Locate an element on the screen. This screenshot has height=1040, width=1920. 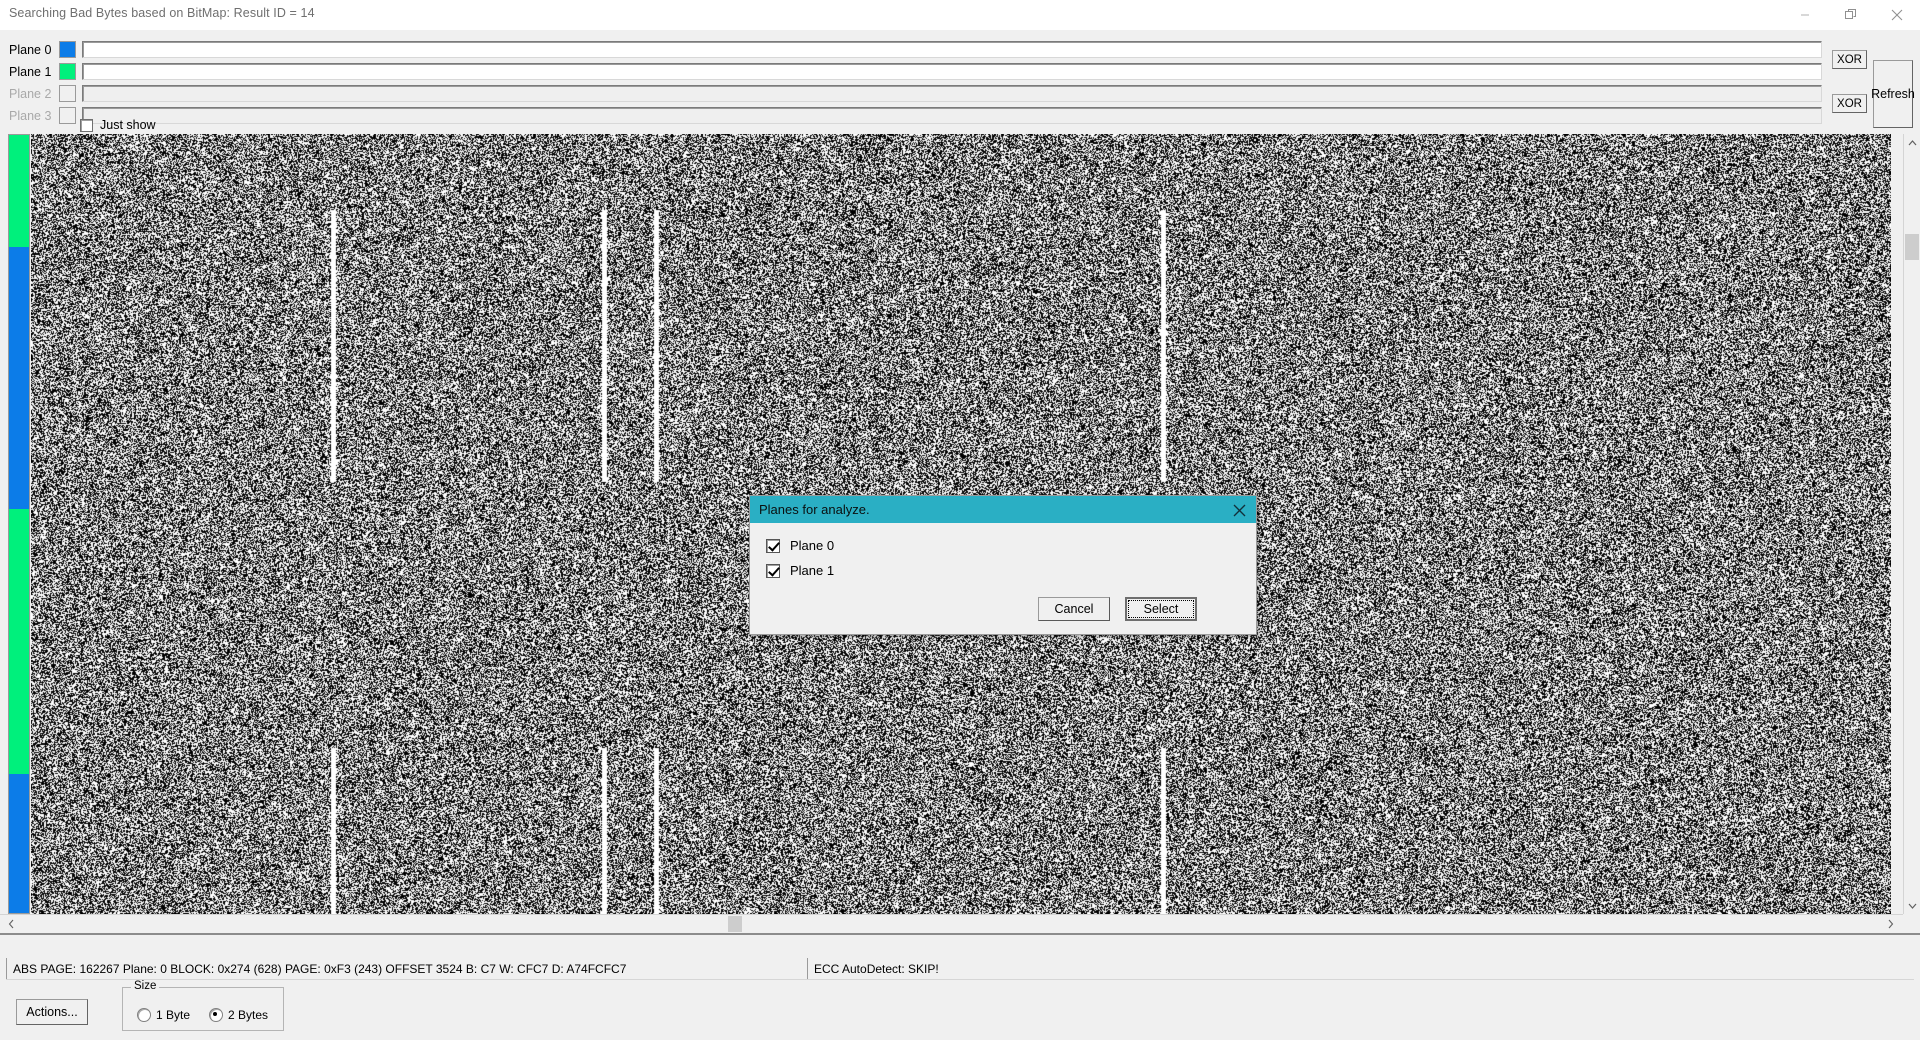
plane-row-0: Plane 0 XOR is located at coordinates (960, 54).